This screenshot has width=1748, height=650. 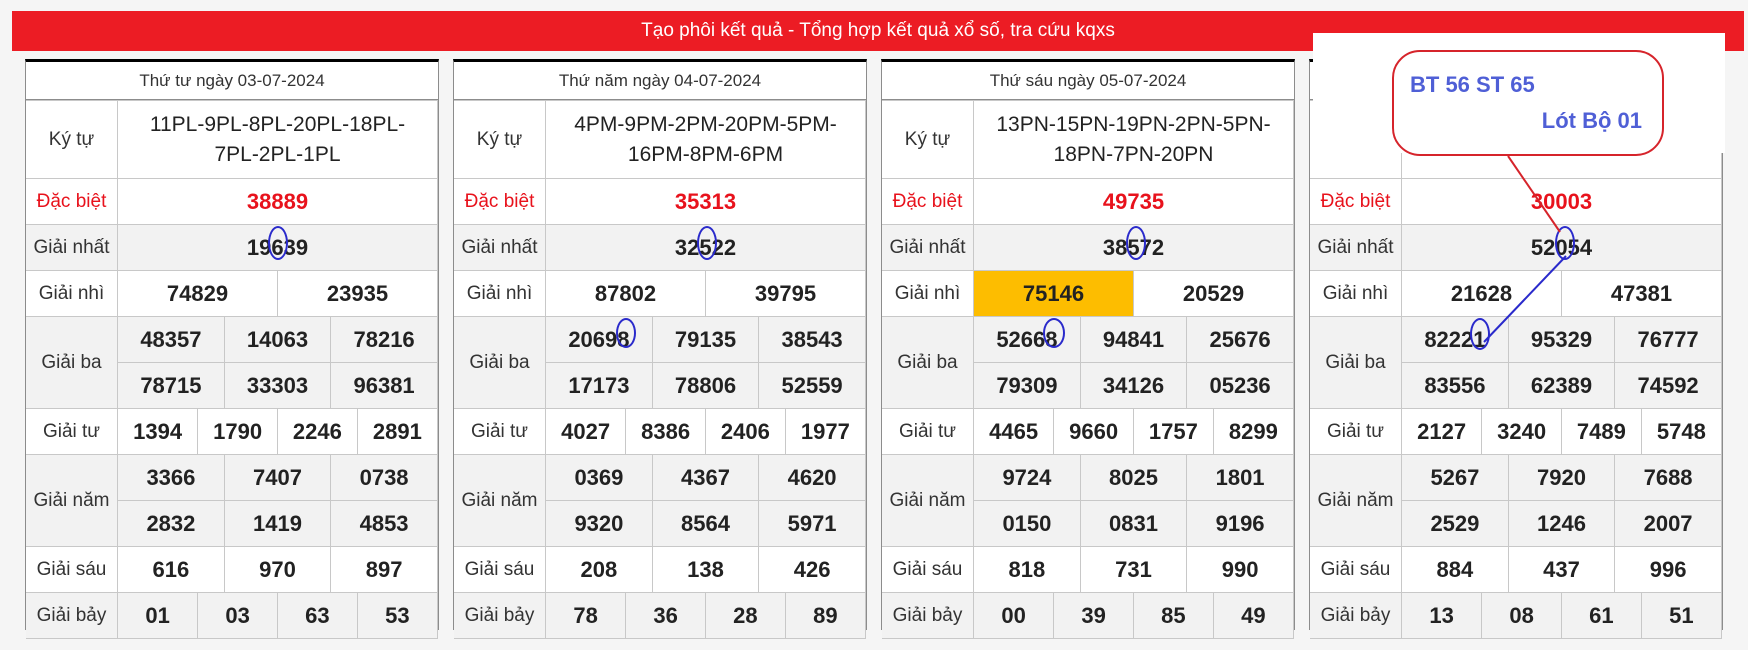 What do you see at coordinates (1455, 569) in the screenshot?
I see `giai-sau-number: 884` at bounding box center [1455, 569].